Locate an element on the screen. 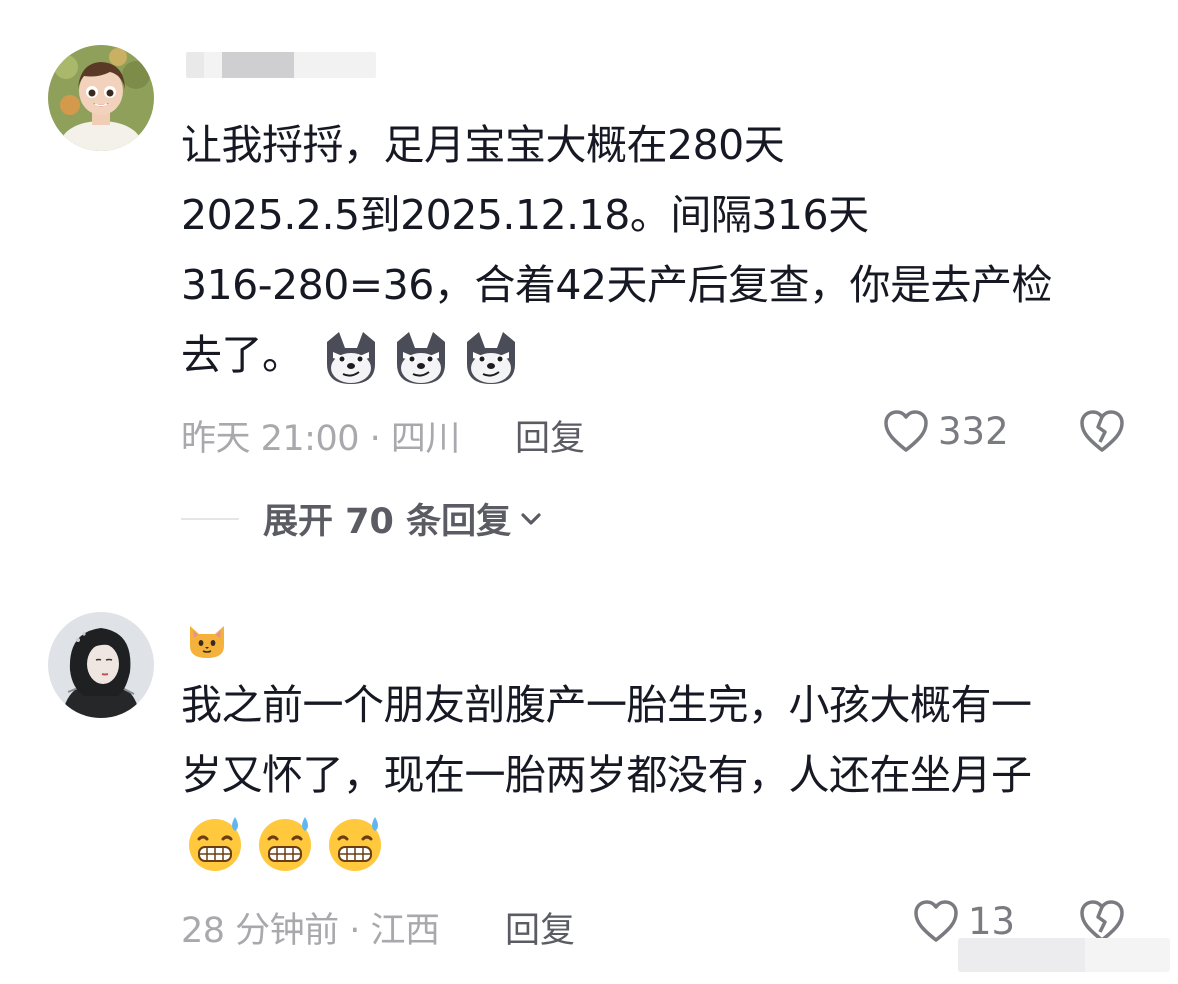  like-button: 332 is located at coordinates (945, 431).